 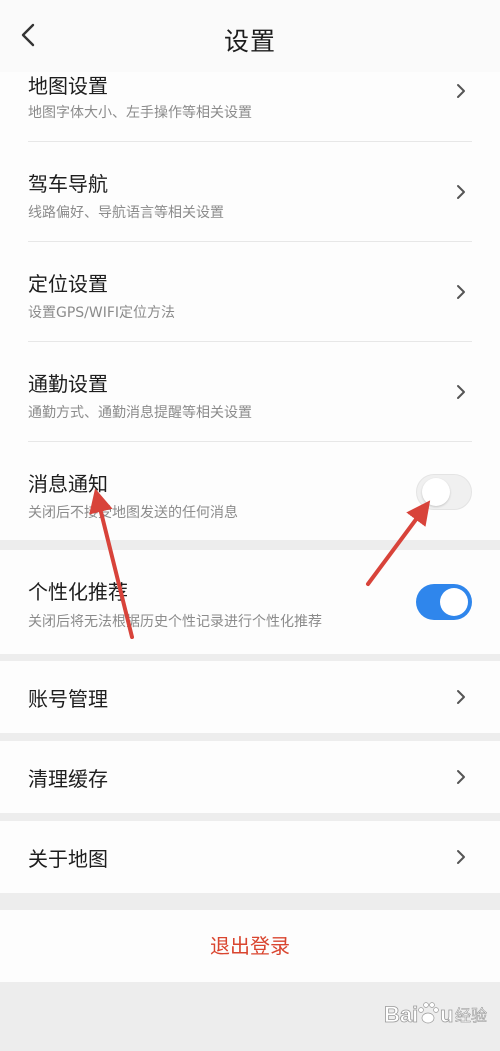 I want to click on settings-item-title: 地图设置, so click(x=68, y=86).